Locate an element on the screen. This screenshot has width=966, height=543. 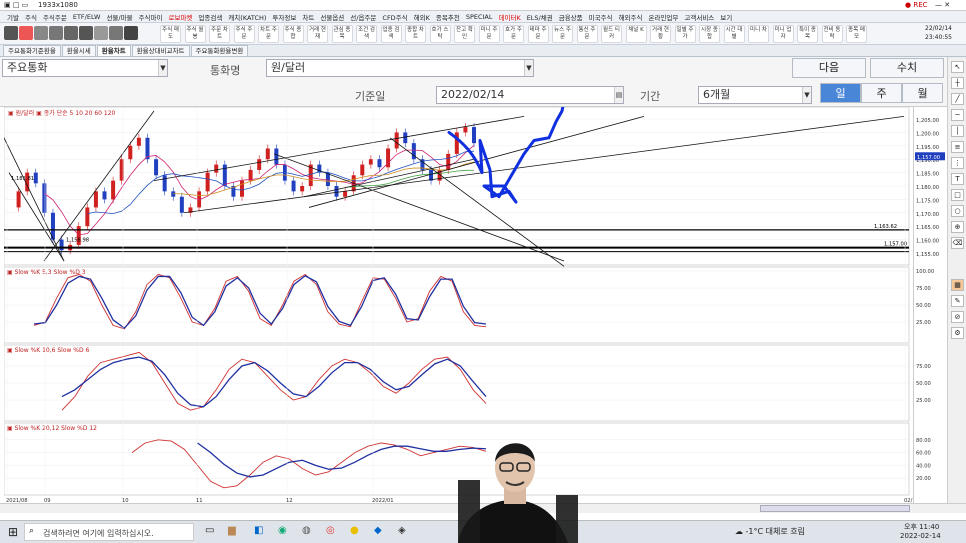
base-date-input: 2022/02/14 ▤ is located at coordinates (530, 95).